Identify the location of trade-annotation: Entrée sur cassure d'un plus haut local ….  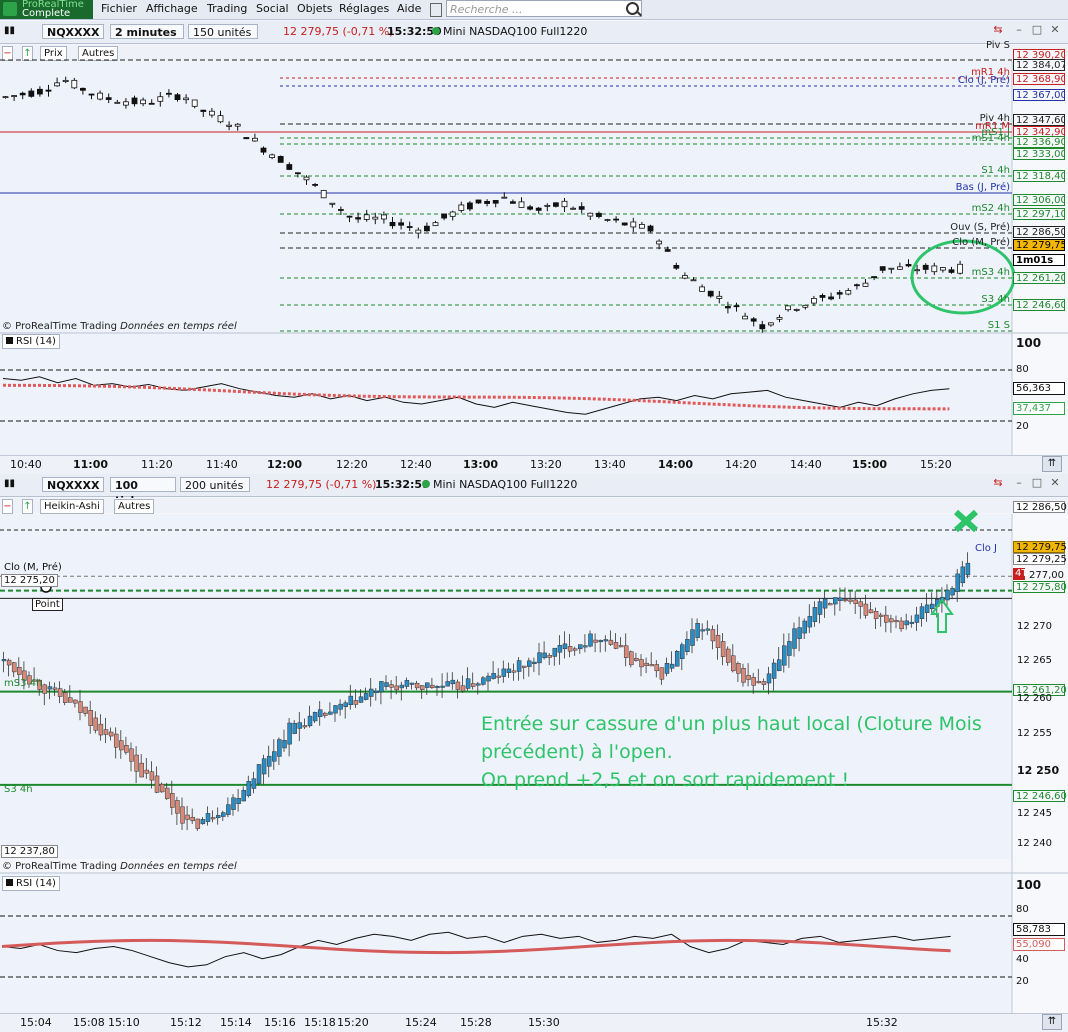
(731, 752).